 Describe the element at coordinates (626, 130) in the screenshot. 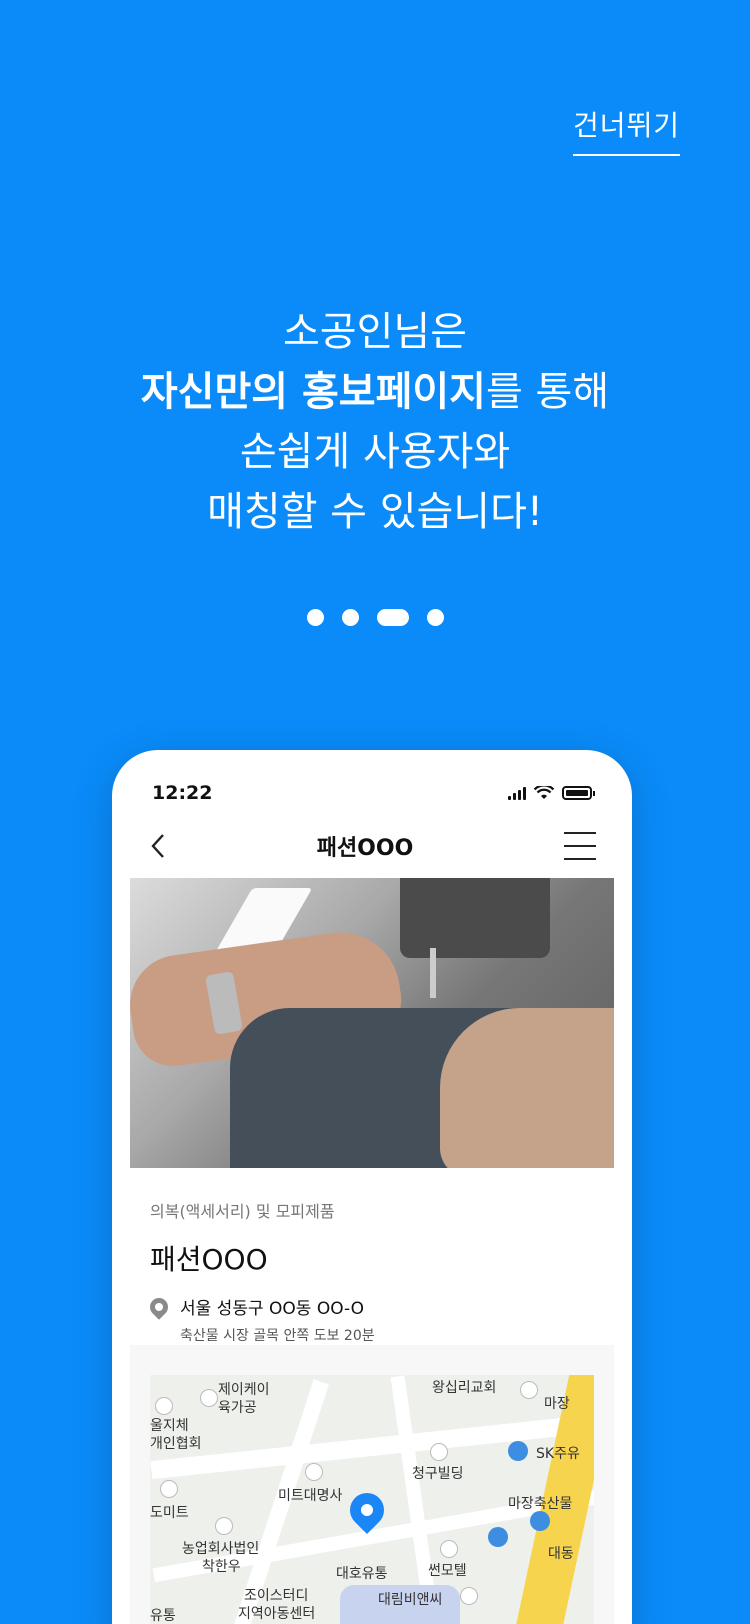

I see `skip-button: 건너뛰기` at that location.